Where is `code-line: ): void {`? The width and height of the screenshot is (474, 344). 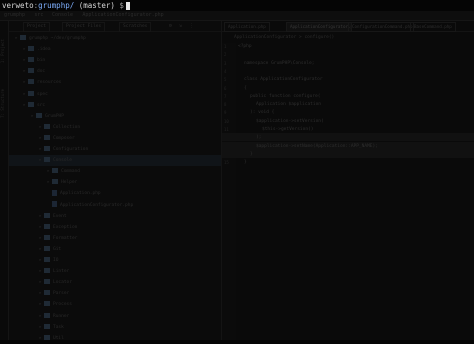 code-line: ): void { is located at coordinates (262, 113).